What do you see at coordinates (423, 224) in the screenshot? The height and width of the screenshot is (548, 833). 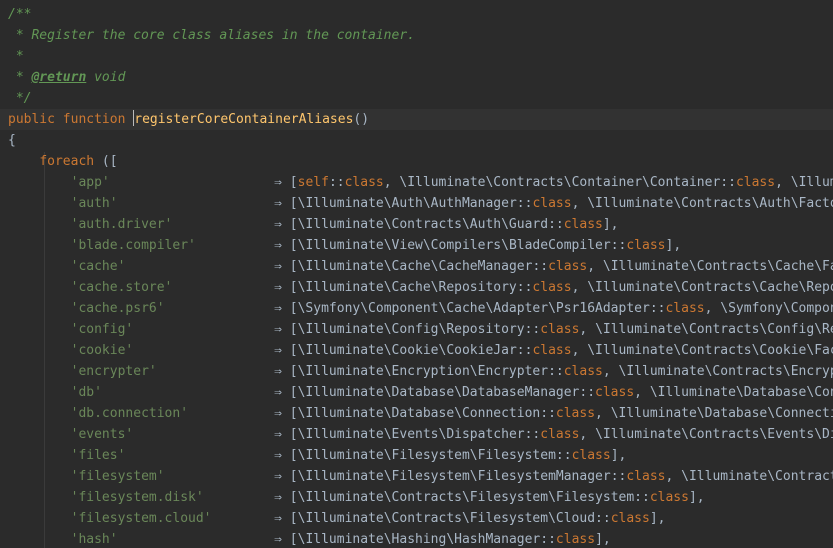 I see `class-name-token: \Illuminate\Contracts\Auth\Guard` at bounding box center [423, 224].